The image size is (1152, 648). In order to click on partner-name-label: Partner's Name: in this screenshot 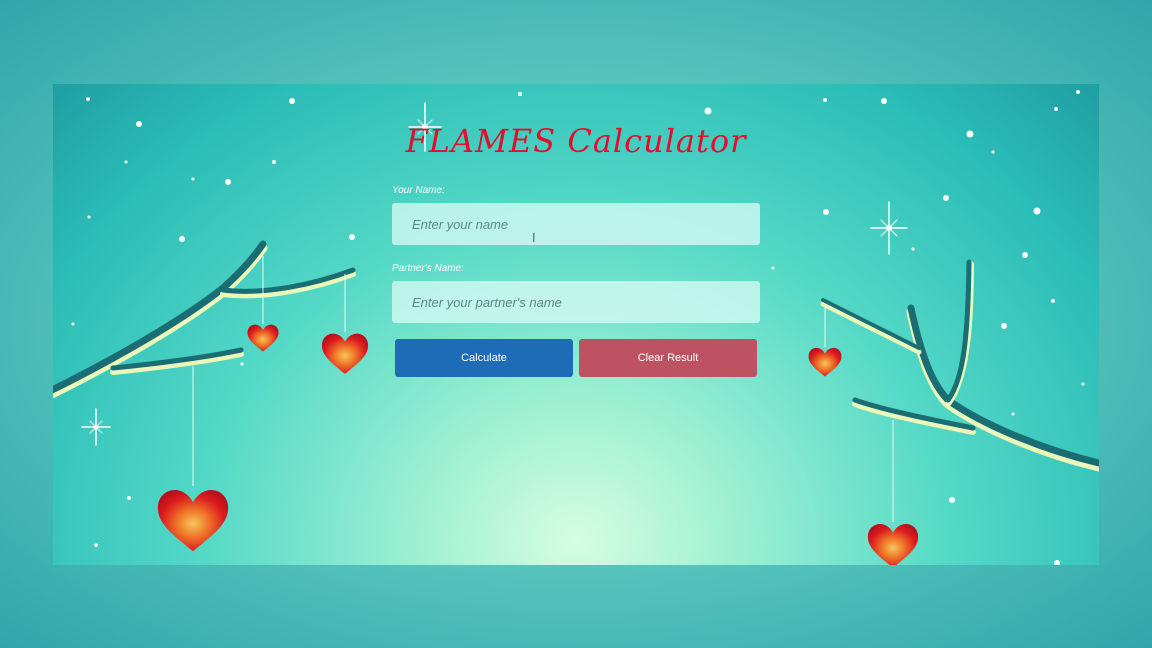, I will do `click(428, 268)`.